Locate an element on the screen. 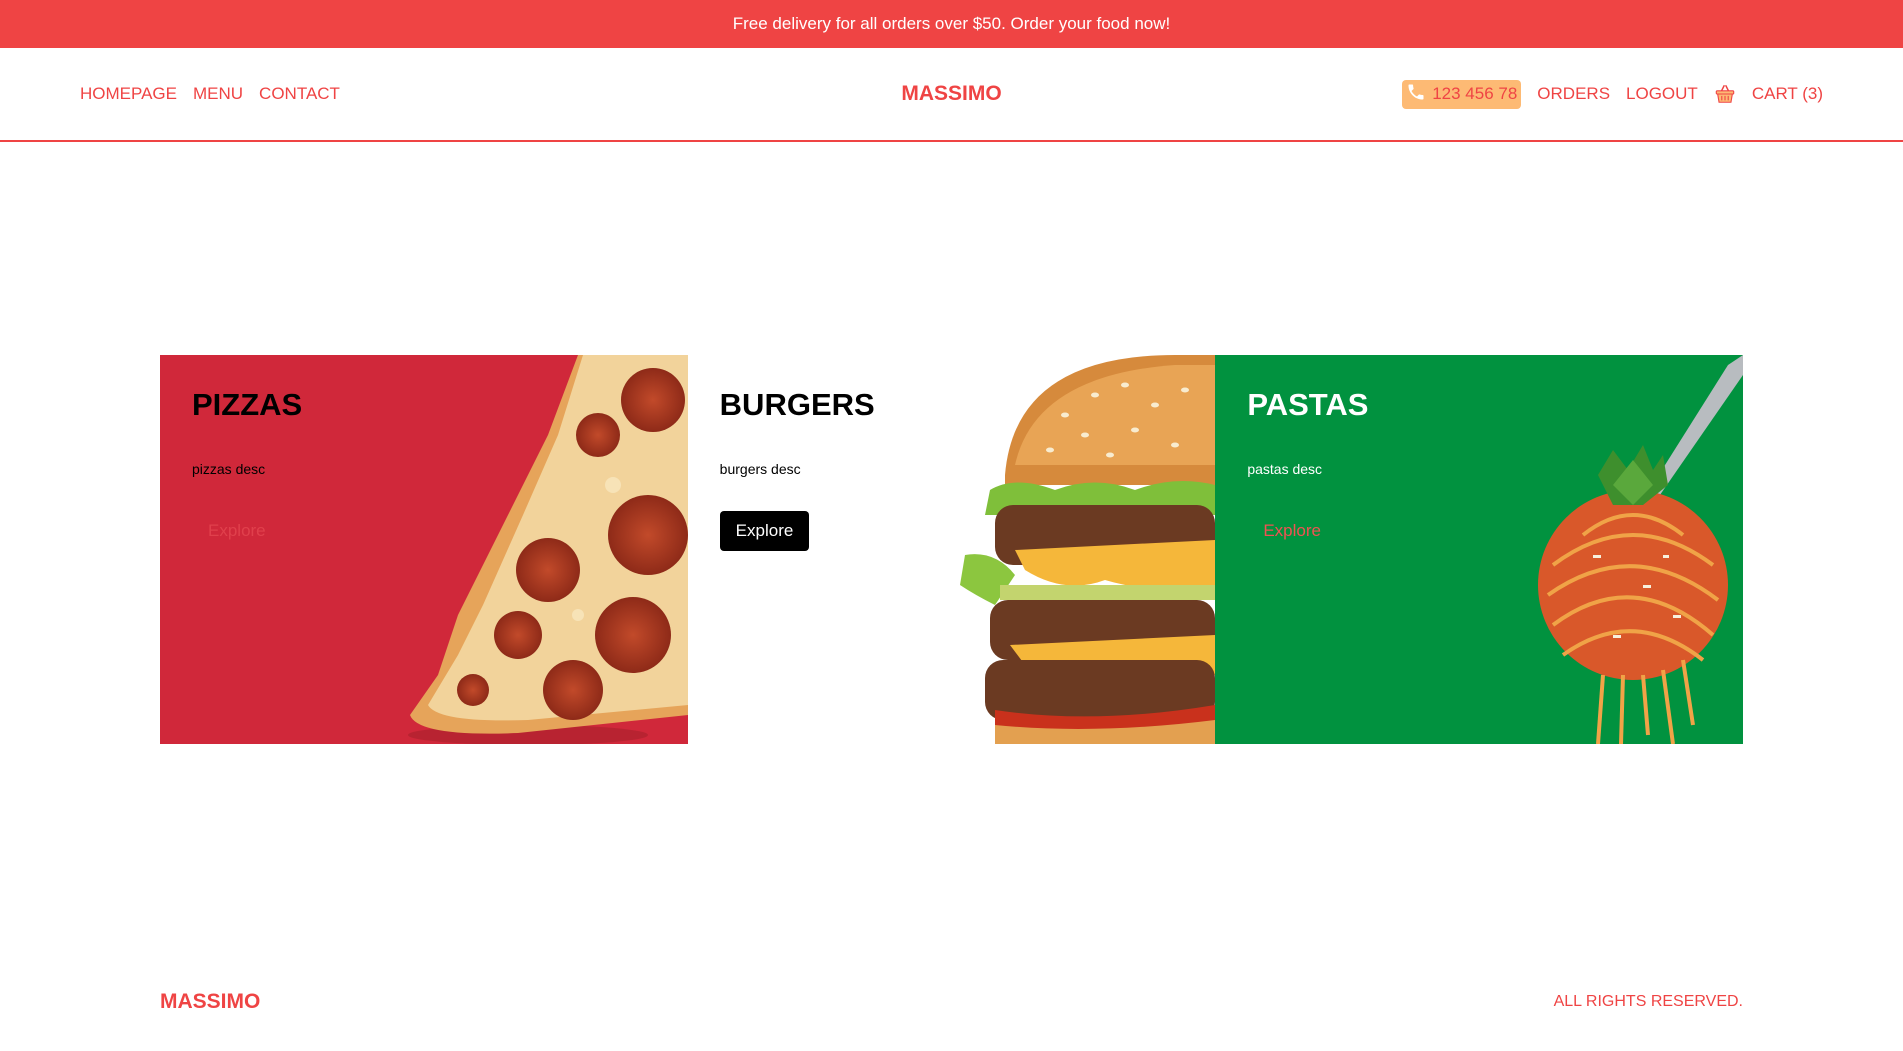 This screenshot has height=1051, width=1903. card-title: PIZZAS is located at coordinates (247, 404).